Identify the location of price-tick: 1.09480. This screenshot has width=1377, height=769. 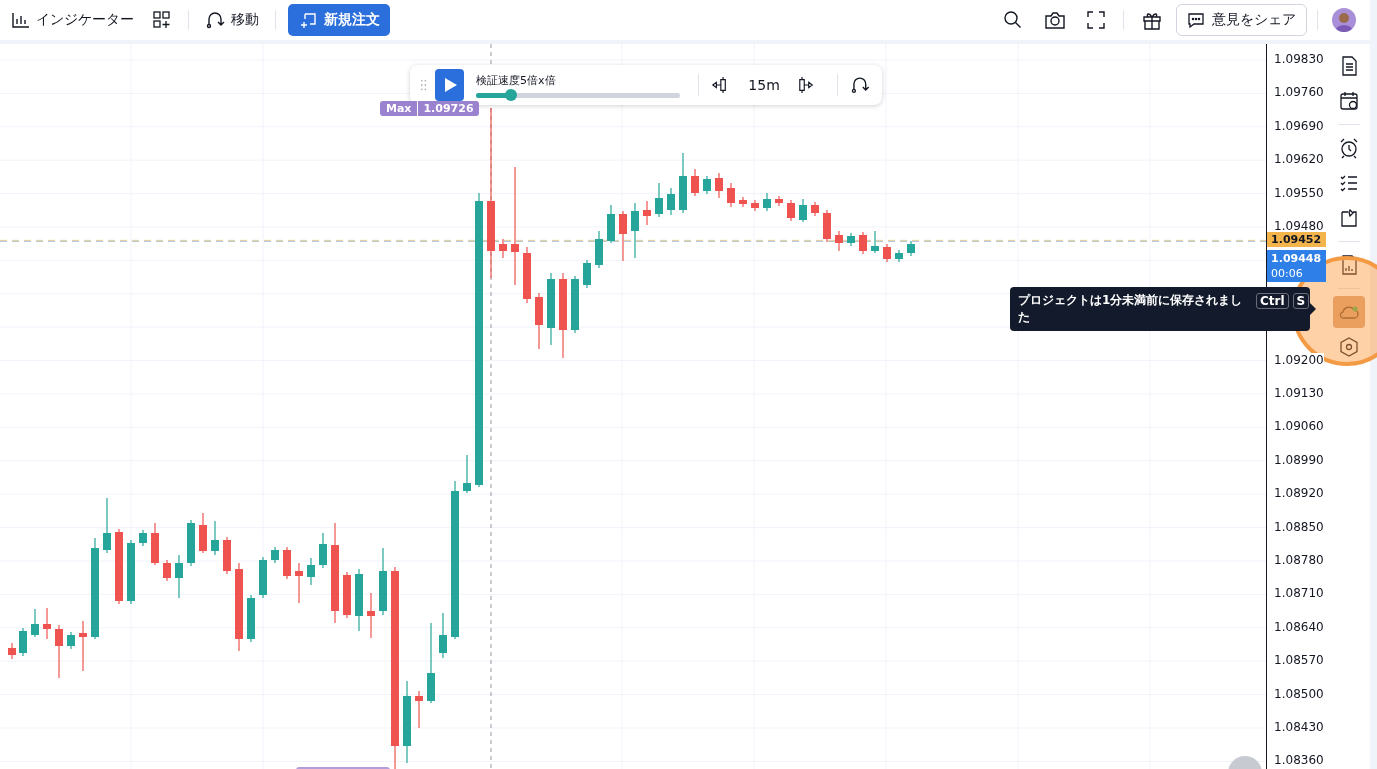
(1299, 226).